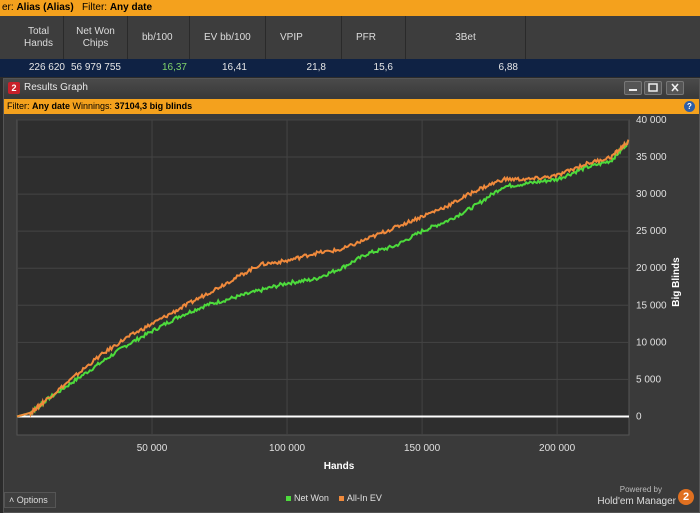 The height and width of the screenshot is (513, 700). Describe the element at coordinates (422, 448) in the screenshot. I see `x-tick-label: 150 000` at that location.